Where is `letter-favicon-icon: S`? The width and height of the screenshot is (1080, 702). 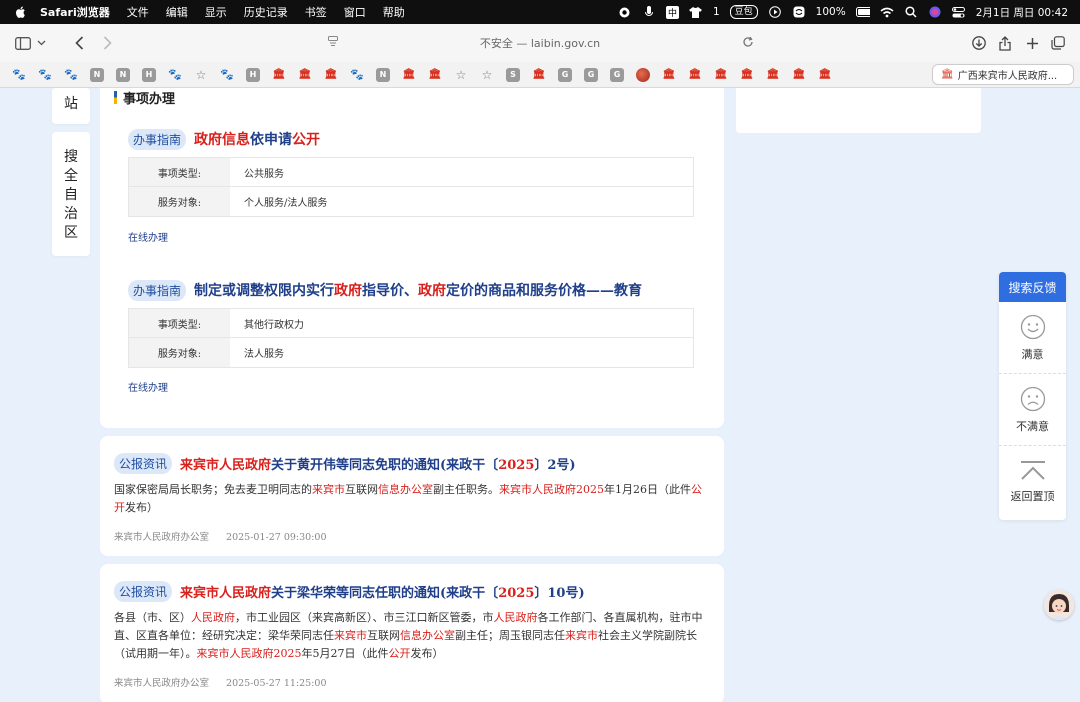 letter-favicon-icon: S is located at coordinates (513, 74).